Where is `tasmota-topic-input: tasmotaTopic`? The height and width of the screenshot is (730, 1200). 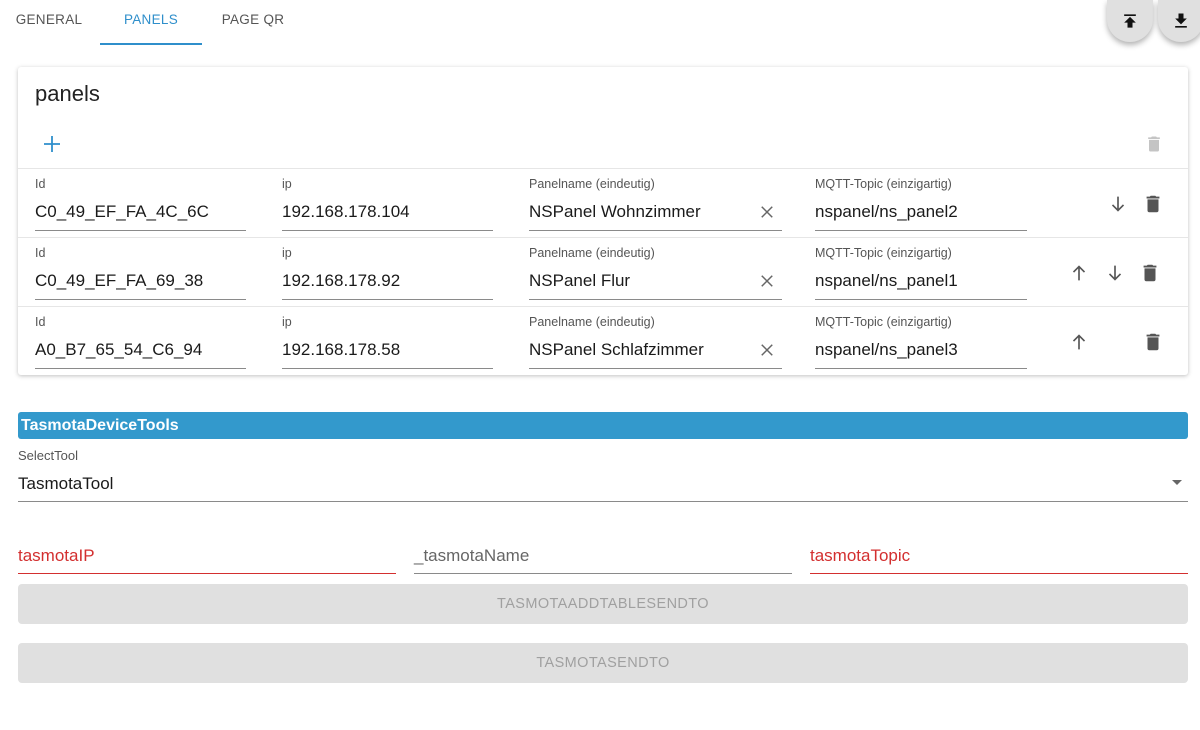
tasmota-topic-input: tasmotaTopic is located at coordinates (999, 555).